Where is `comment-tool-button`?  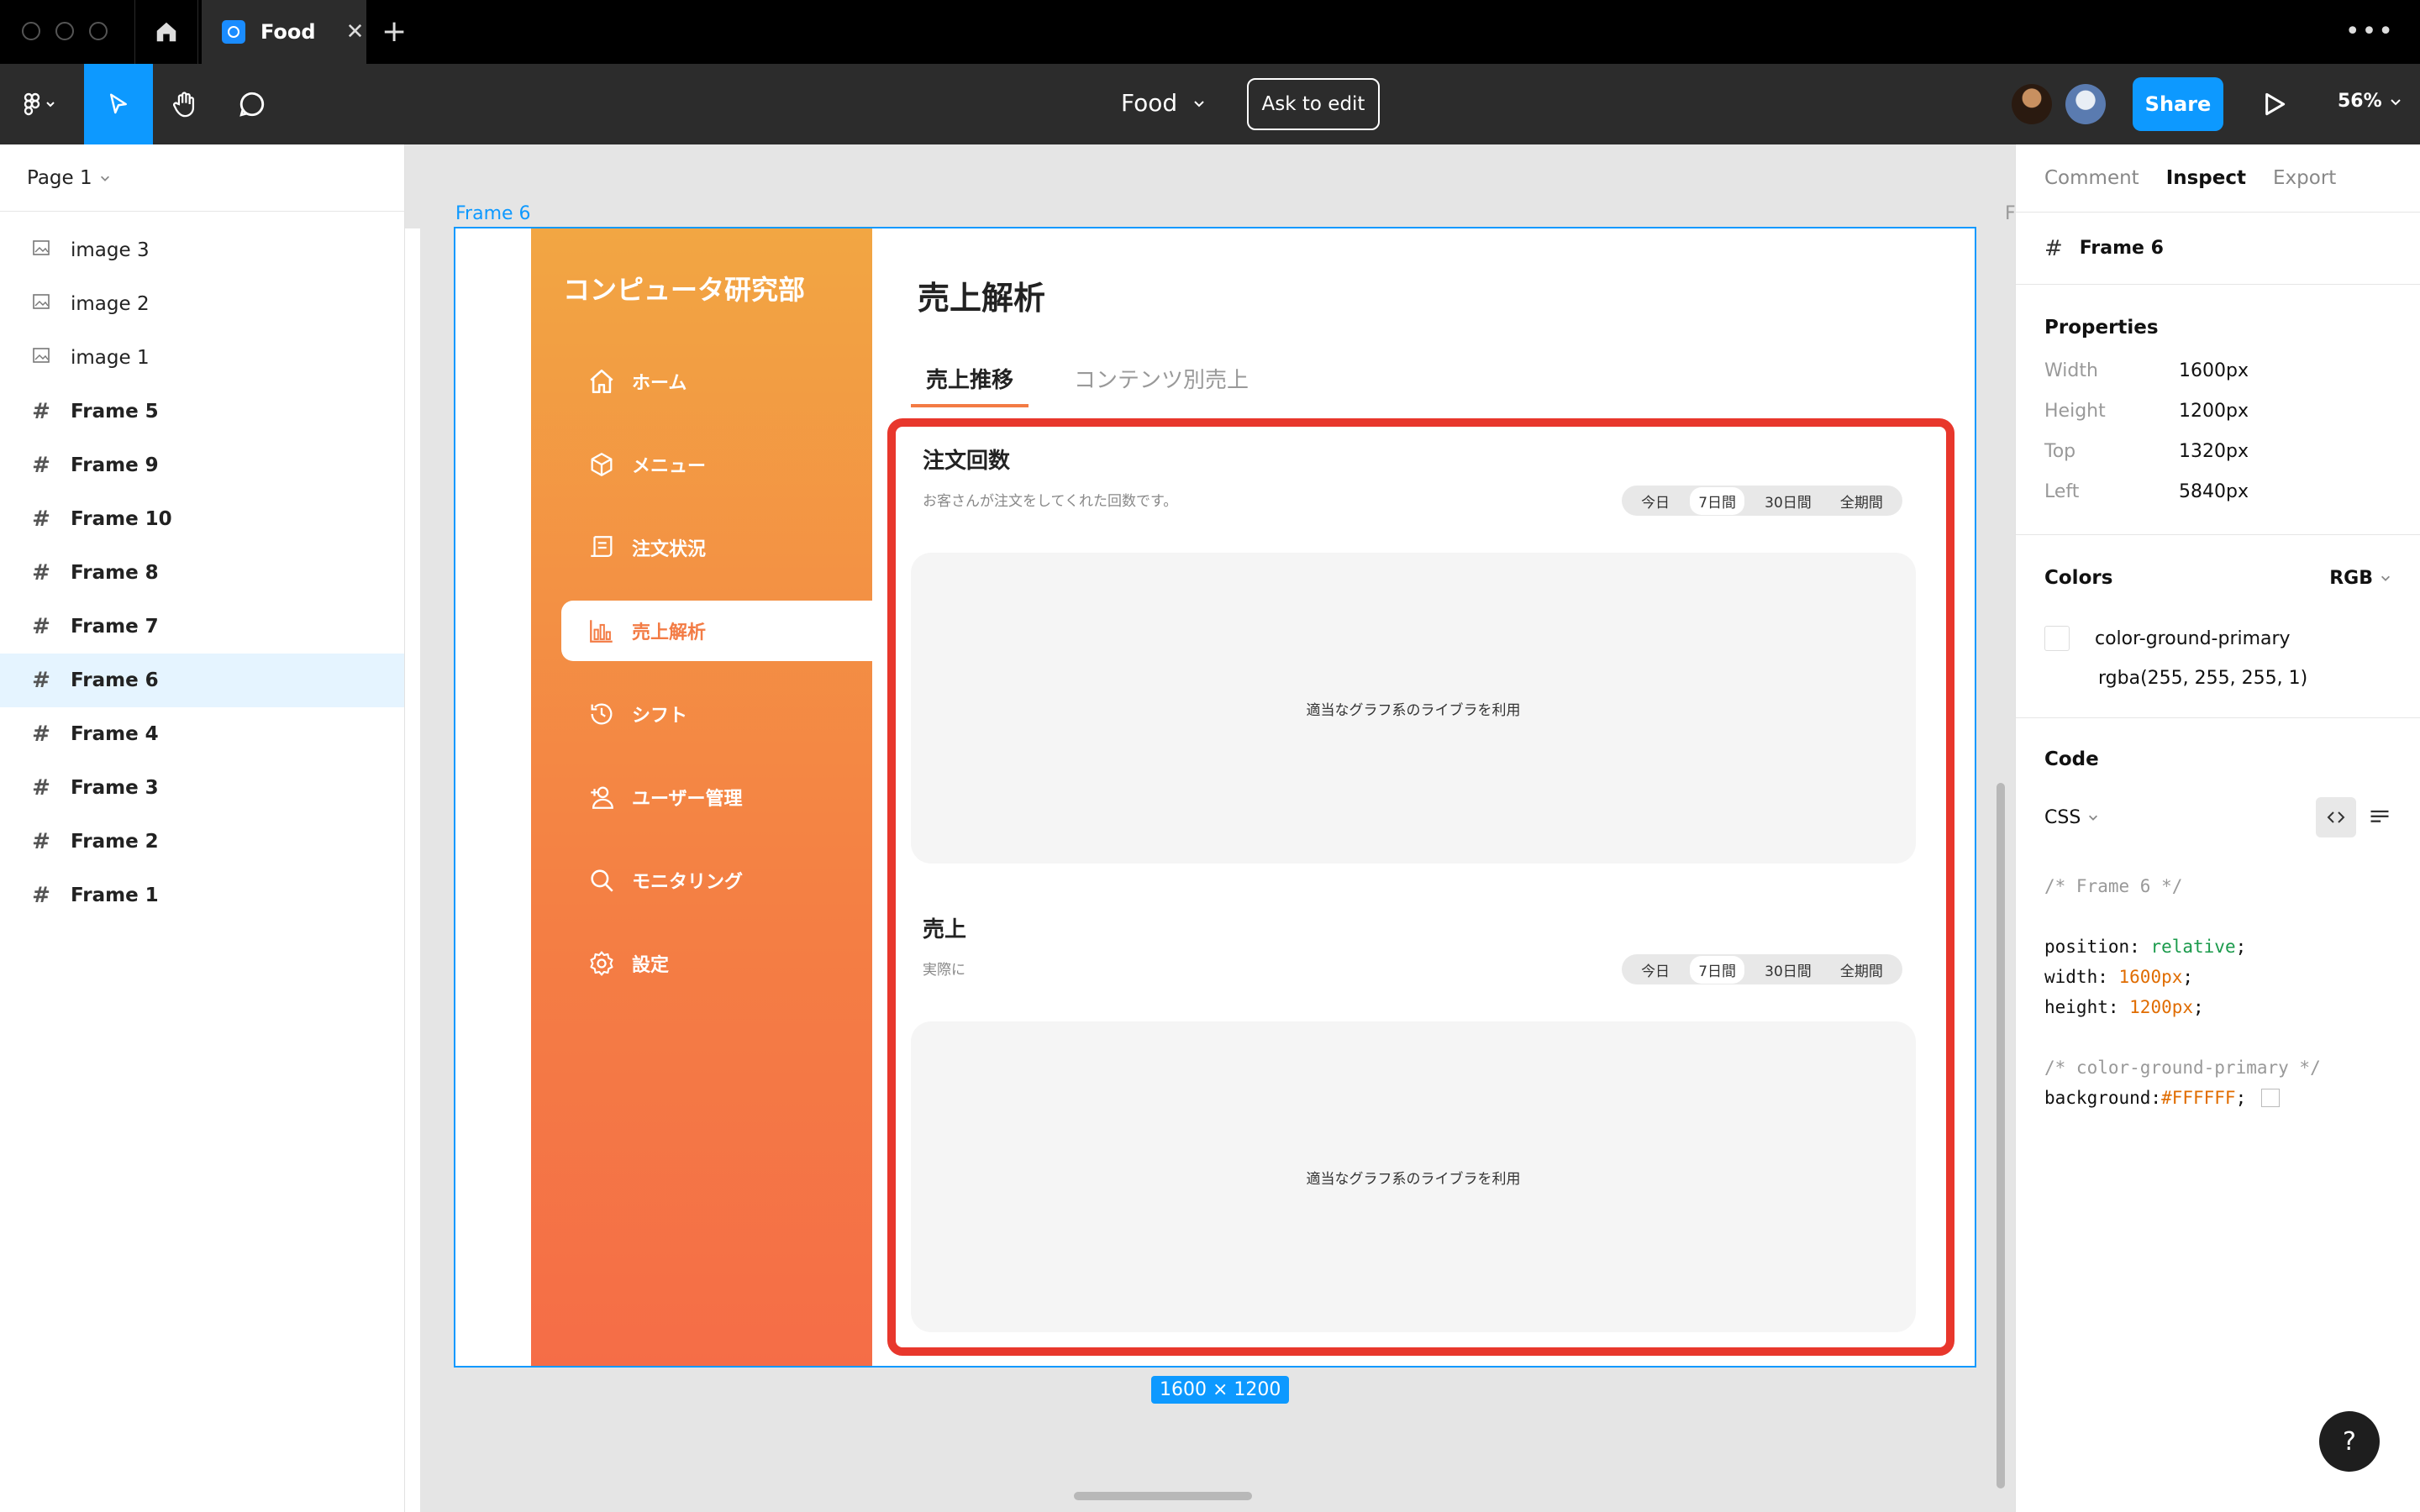 comment-tool-button is located at coordinates (252, 104).